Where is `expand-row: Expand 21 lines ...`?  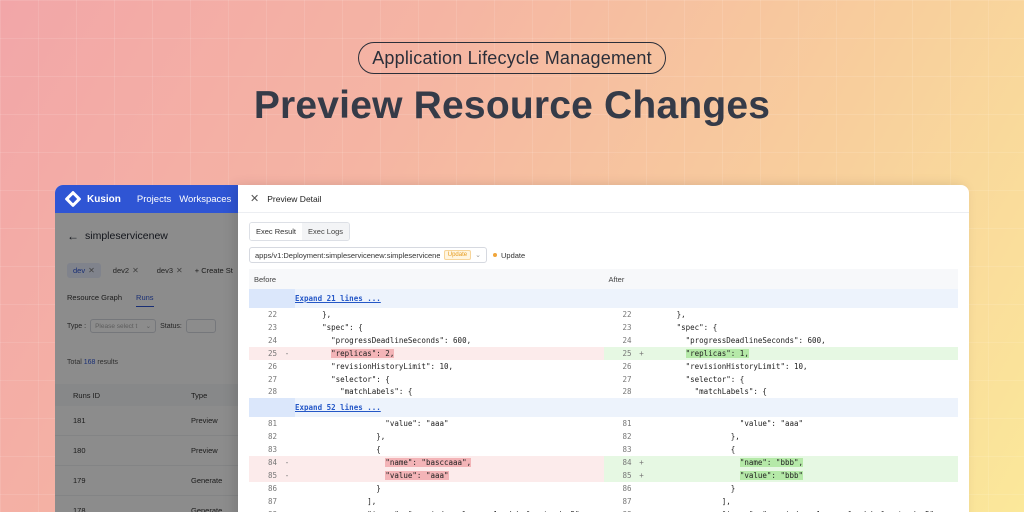
expand-row: Expand 21 lines ... is located at coordinates (603, 298).